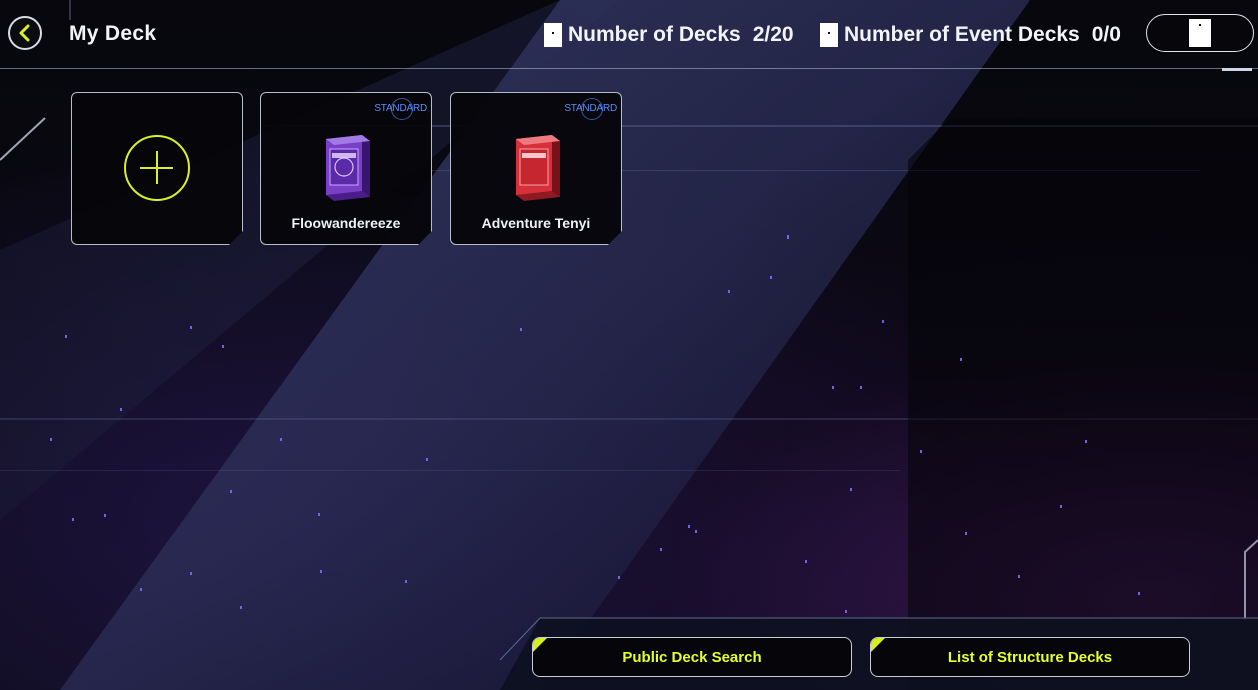 The width and height of the screenshot is (1258, 690). What do you see at coordinates (536, 223) in the screenshot?
I see `deck-name: Adventure Tenyi` at bounding box center [536, 223].